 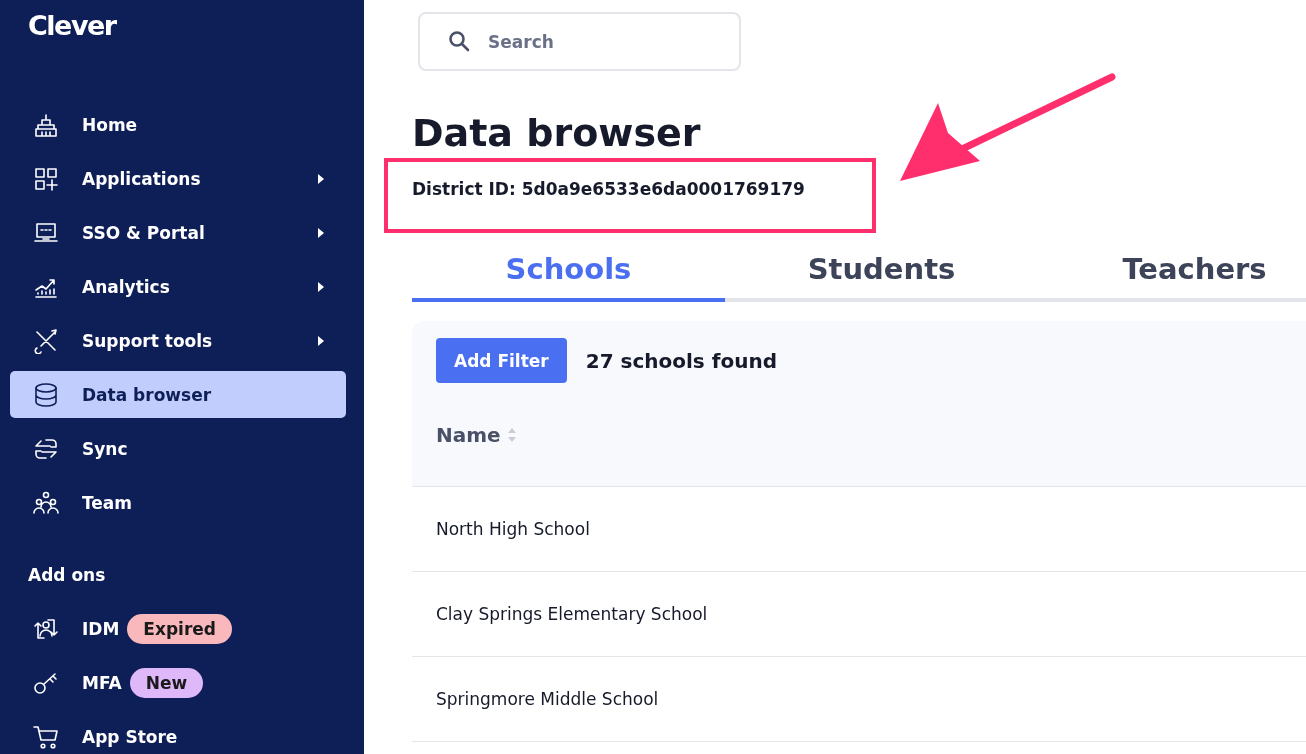 I want to click on page-title: Data browser, so click(x=557, y=133).